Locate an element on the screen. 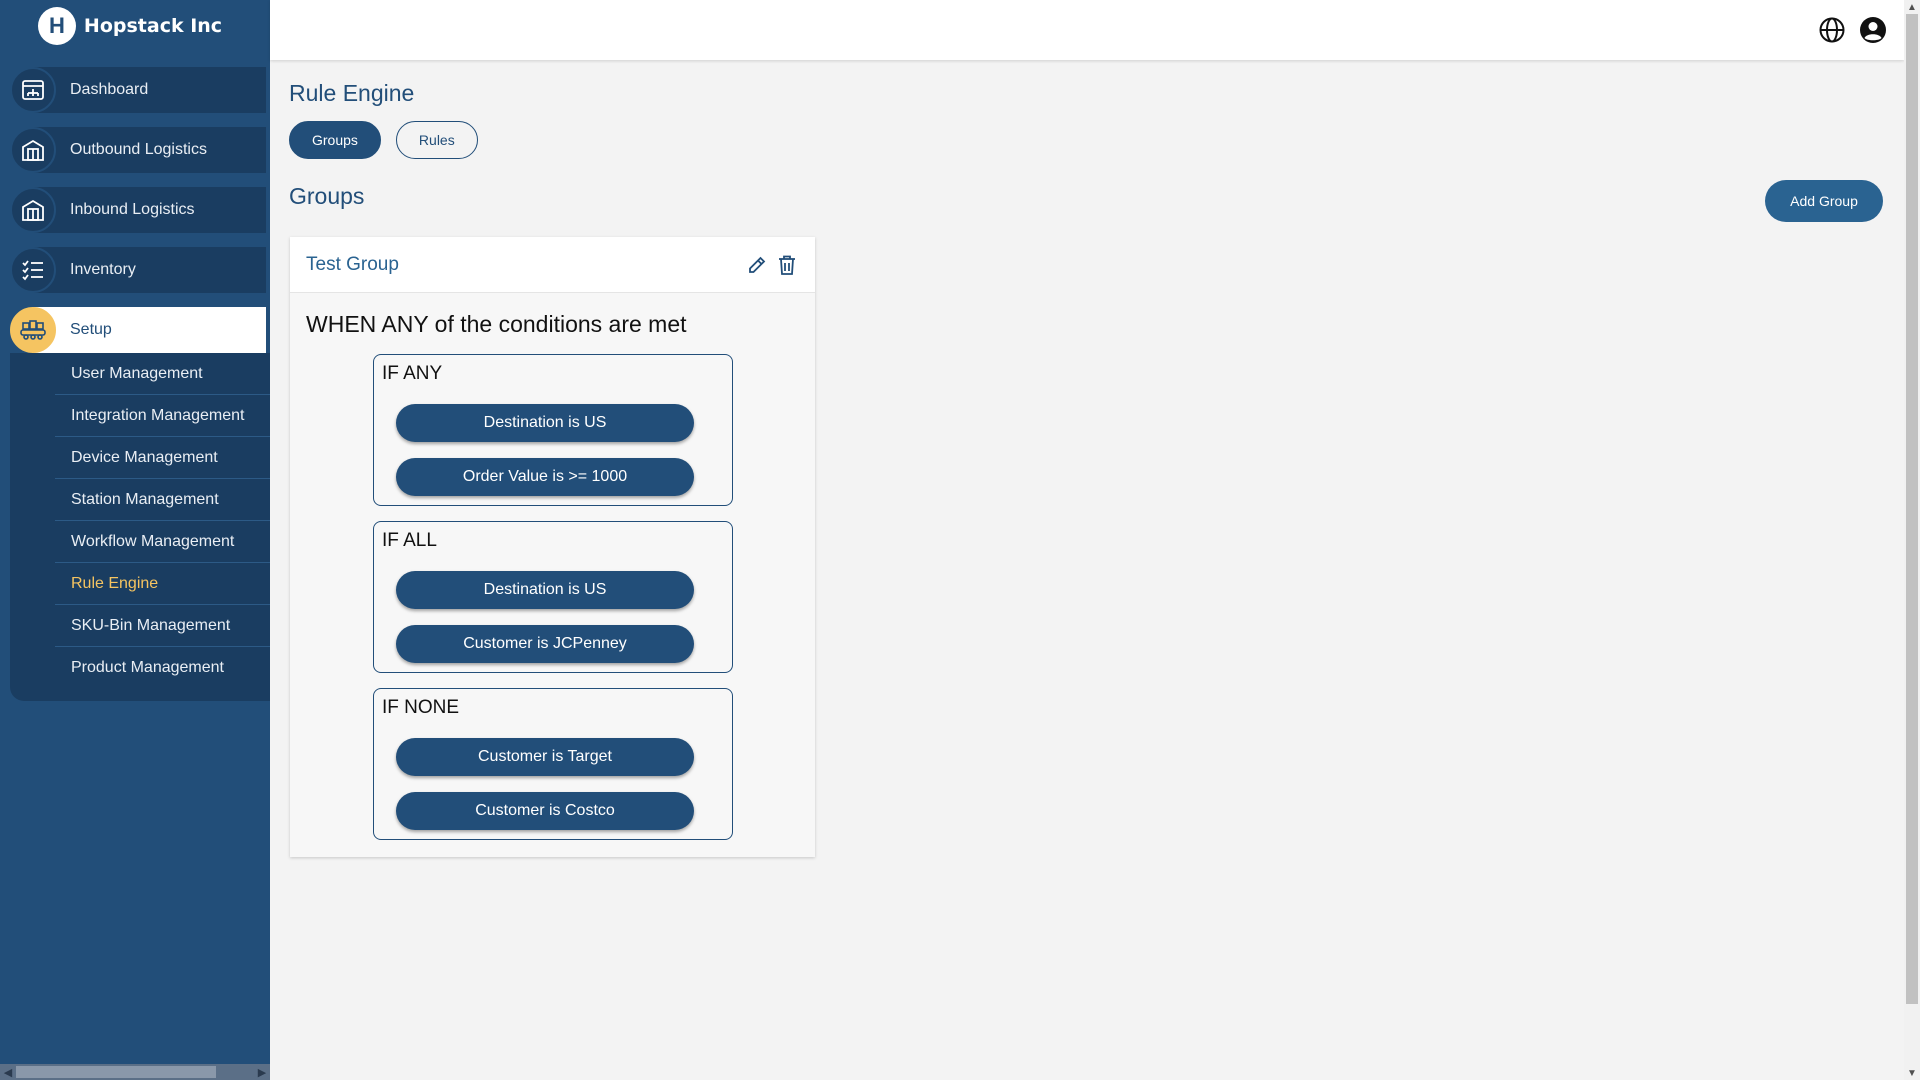 This screenshot has width=1920, height=1080. list-icon is located at coordinates (33, 270).